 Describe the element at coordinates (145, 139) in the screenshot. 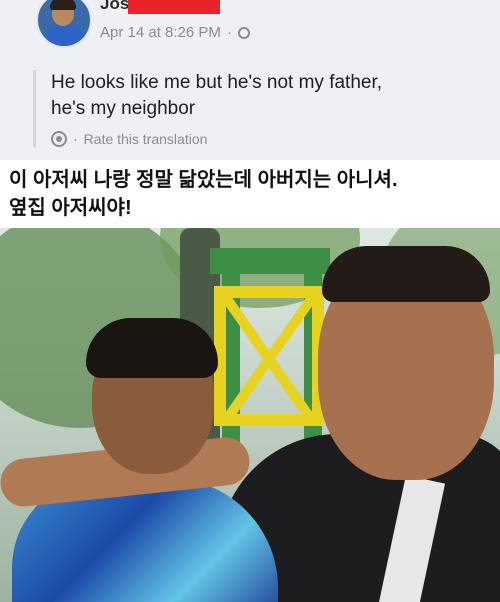

I see `rate-translation-label: Rate this translation` at that location.